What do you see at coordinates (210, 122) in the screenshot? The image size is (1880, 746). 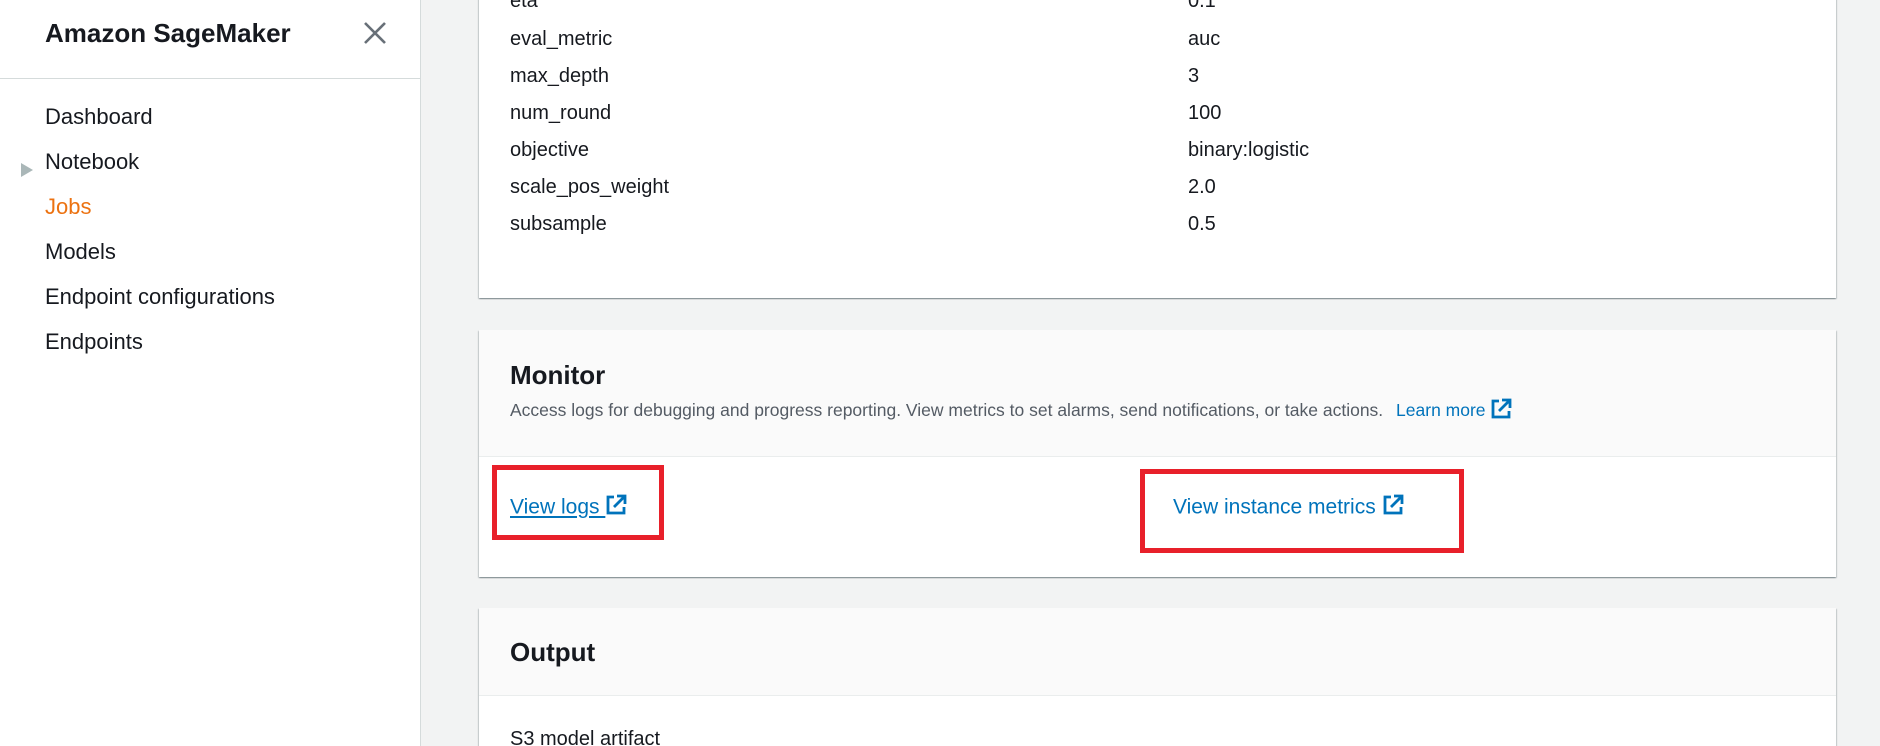 I see `sidebar-item-dashboard: Dashboard` at bounding box center [210, 122].